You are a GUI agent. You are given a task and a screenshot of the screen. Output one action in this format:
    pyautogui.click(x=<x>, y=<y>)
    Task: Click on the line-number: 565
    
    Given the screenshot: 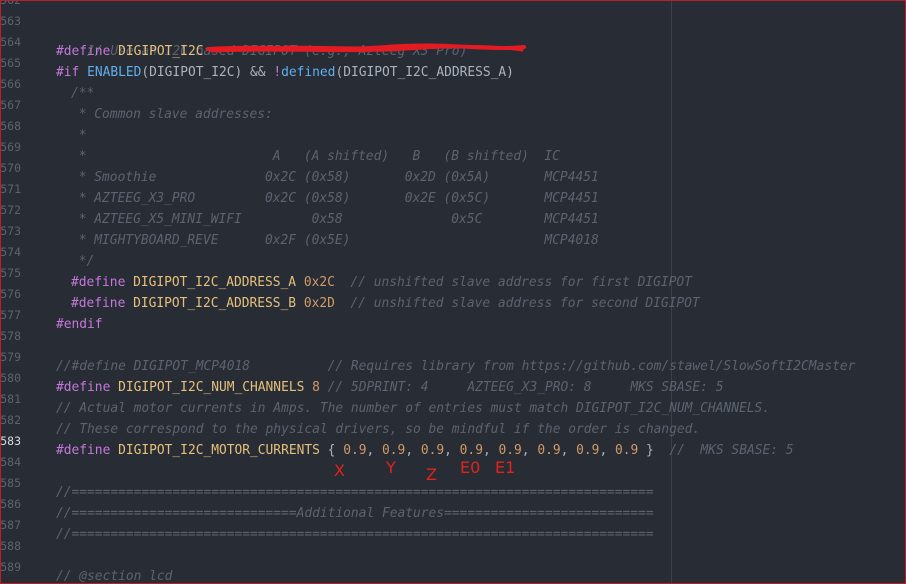 What is the action you would take?
    pyautogui.click(x=11, y=63)
    